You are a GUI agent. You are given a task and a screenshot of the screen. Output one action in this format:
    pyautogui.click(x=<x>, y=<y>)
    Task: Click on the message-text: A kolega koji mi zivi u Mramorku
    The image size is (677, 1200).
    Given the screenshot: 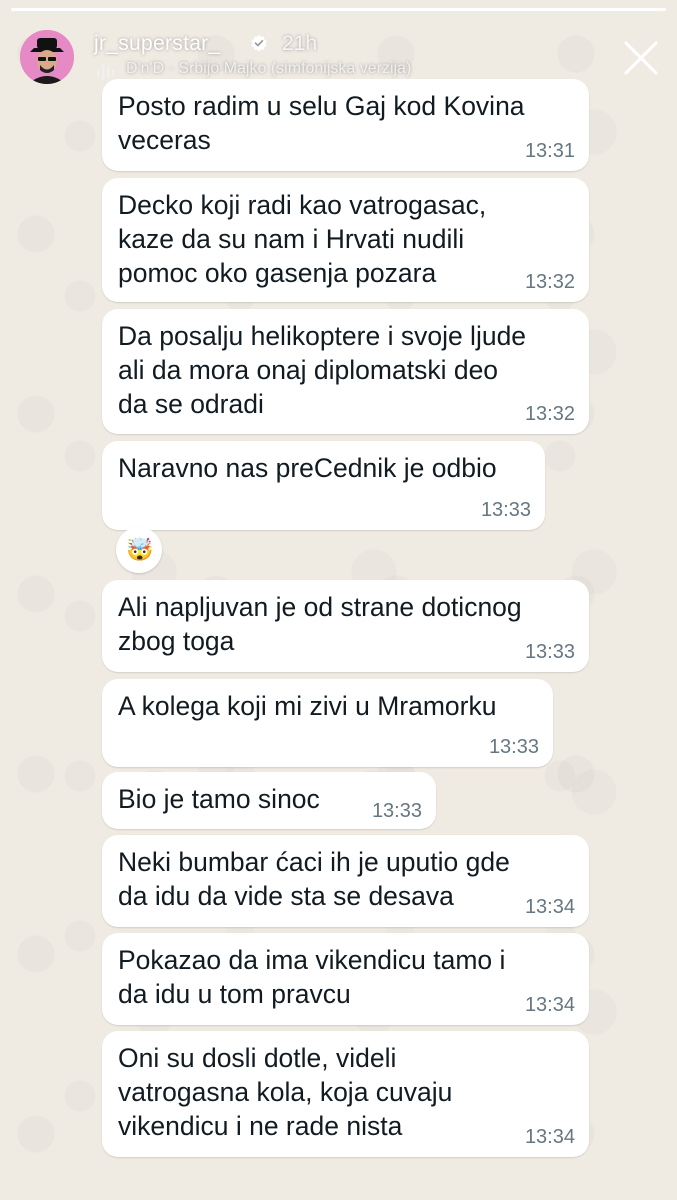 What is the action you would take?
    pyautogui.click(x=307, y=706)
    